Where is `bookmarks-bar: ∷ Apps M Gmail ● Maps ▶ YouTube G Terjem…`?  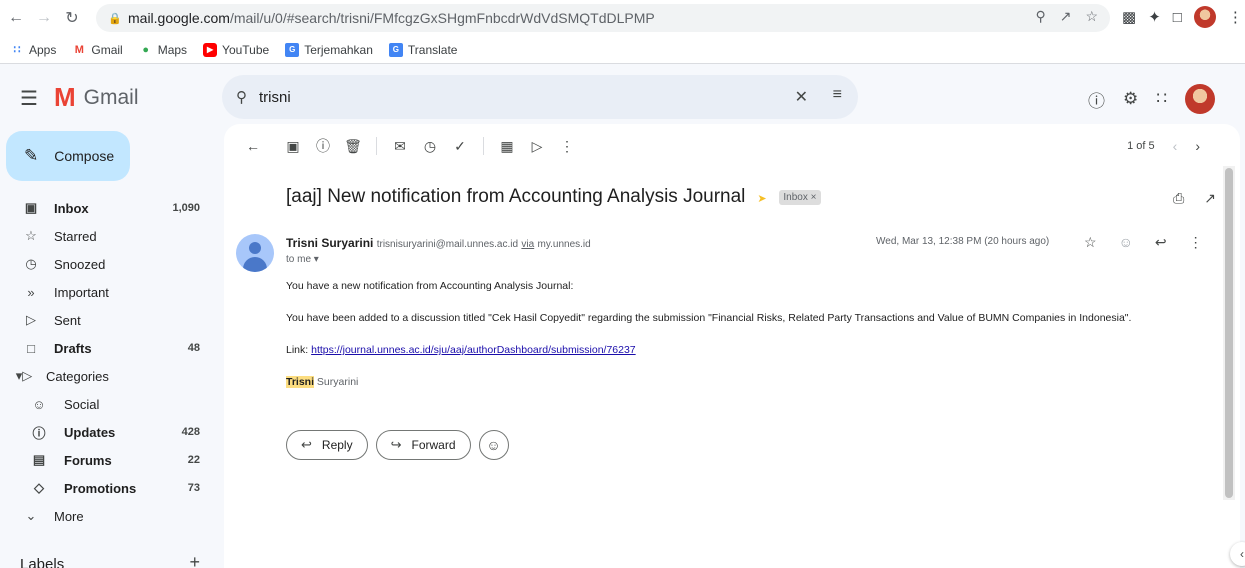
bookmarks-bar: ∷ Apps M Gmail ● Maps ▶ YouTube G Terjem… is located at coordinates (622, 50).